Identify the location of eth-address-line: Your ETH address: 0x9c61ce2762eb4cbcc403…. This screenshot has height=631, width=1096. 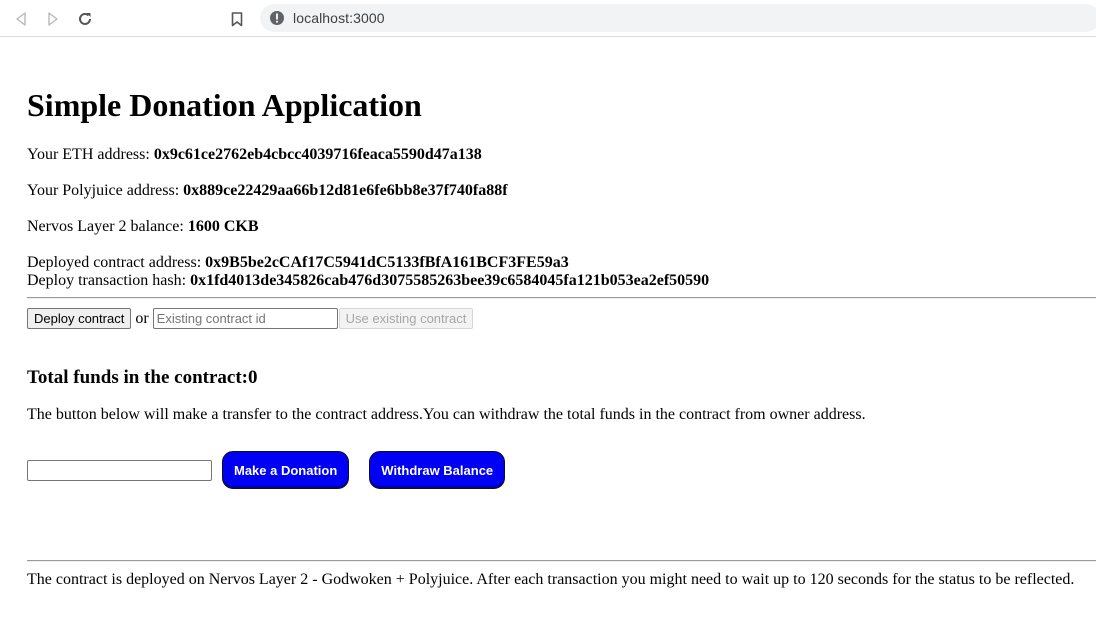
(254, 155).